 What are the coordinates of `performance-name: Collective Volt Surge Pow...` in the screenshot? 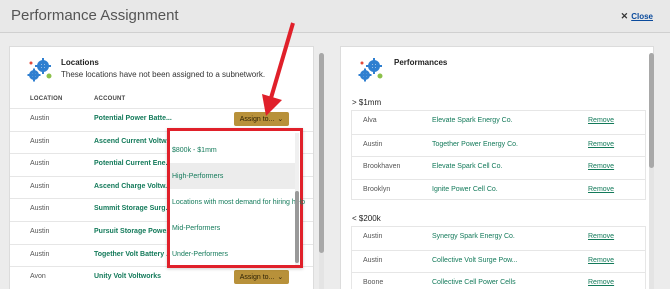 It's located at (475, 260).